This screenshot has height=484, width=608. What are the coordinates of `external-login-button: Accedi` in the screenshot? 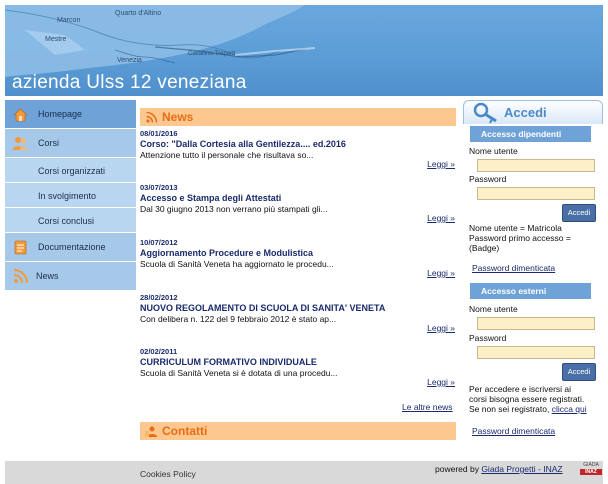 It's located at (579, 372).